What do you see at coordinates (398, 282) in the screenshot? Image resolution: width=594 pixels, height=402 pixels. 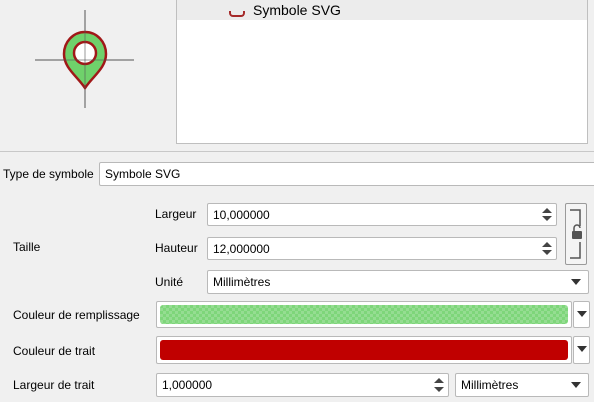 I see `unit-combo: Millimètres` at bounding box center [398, 282].